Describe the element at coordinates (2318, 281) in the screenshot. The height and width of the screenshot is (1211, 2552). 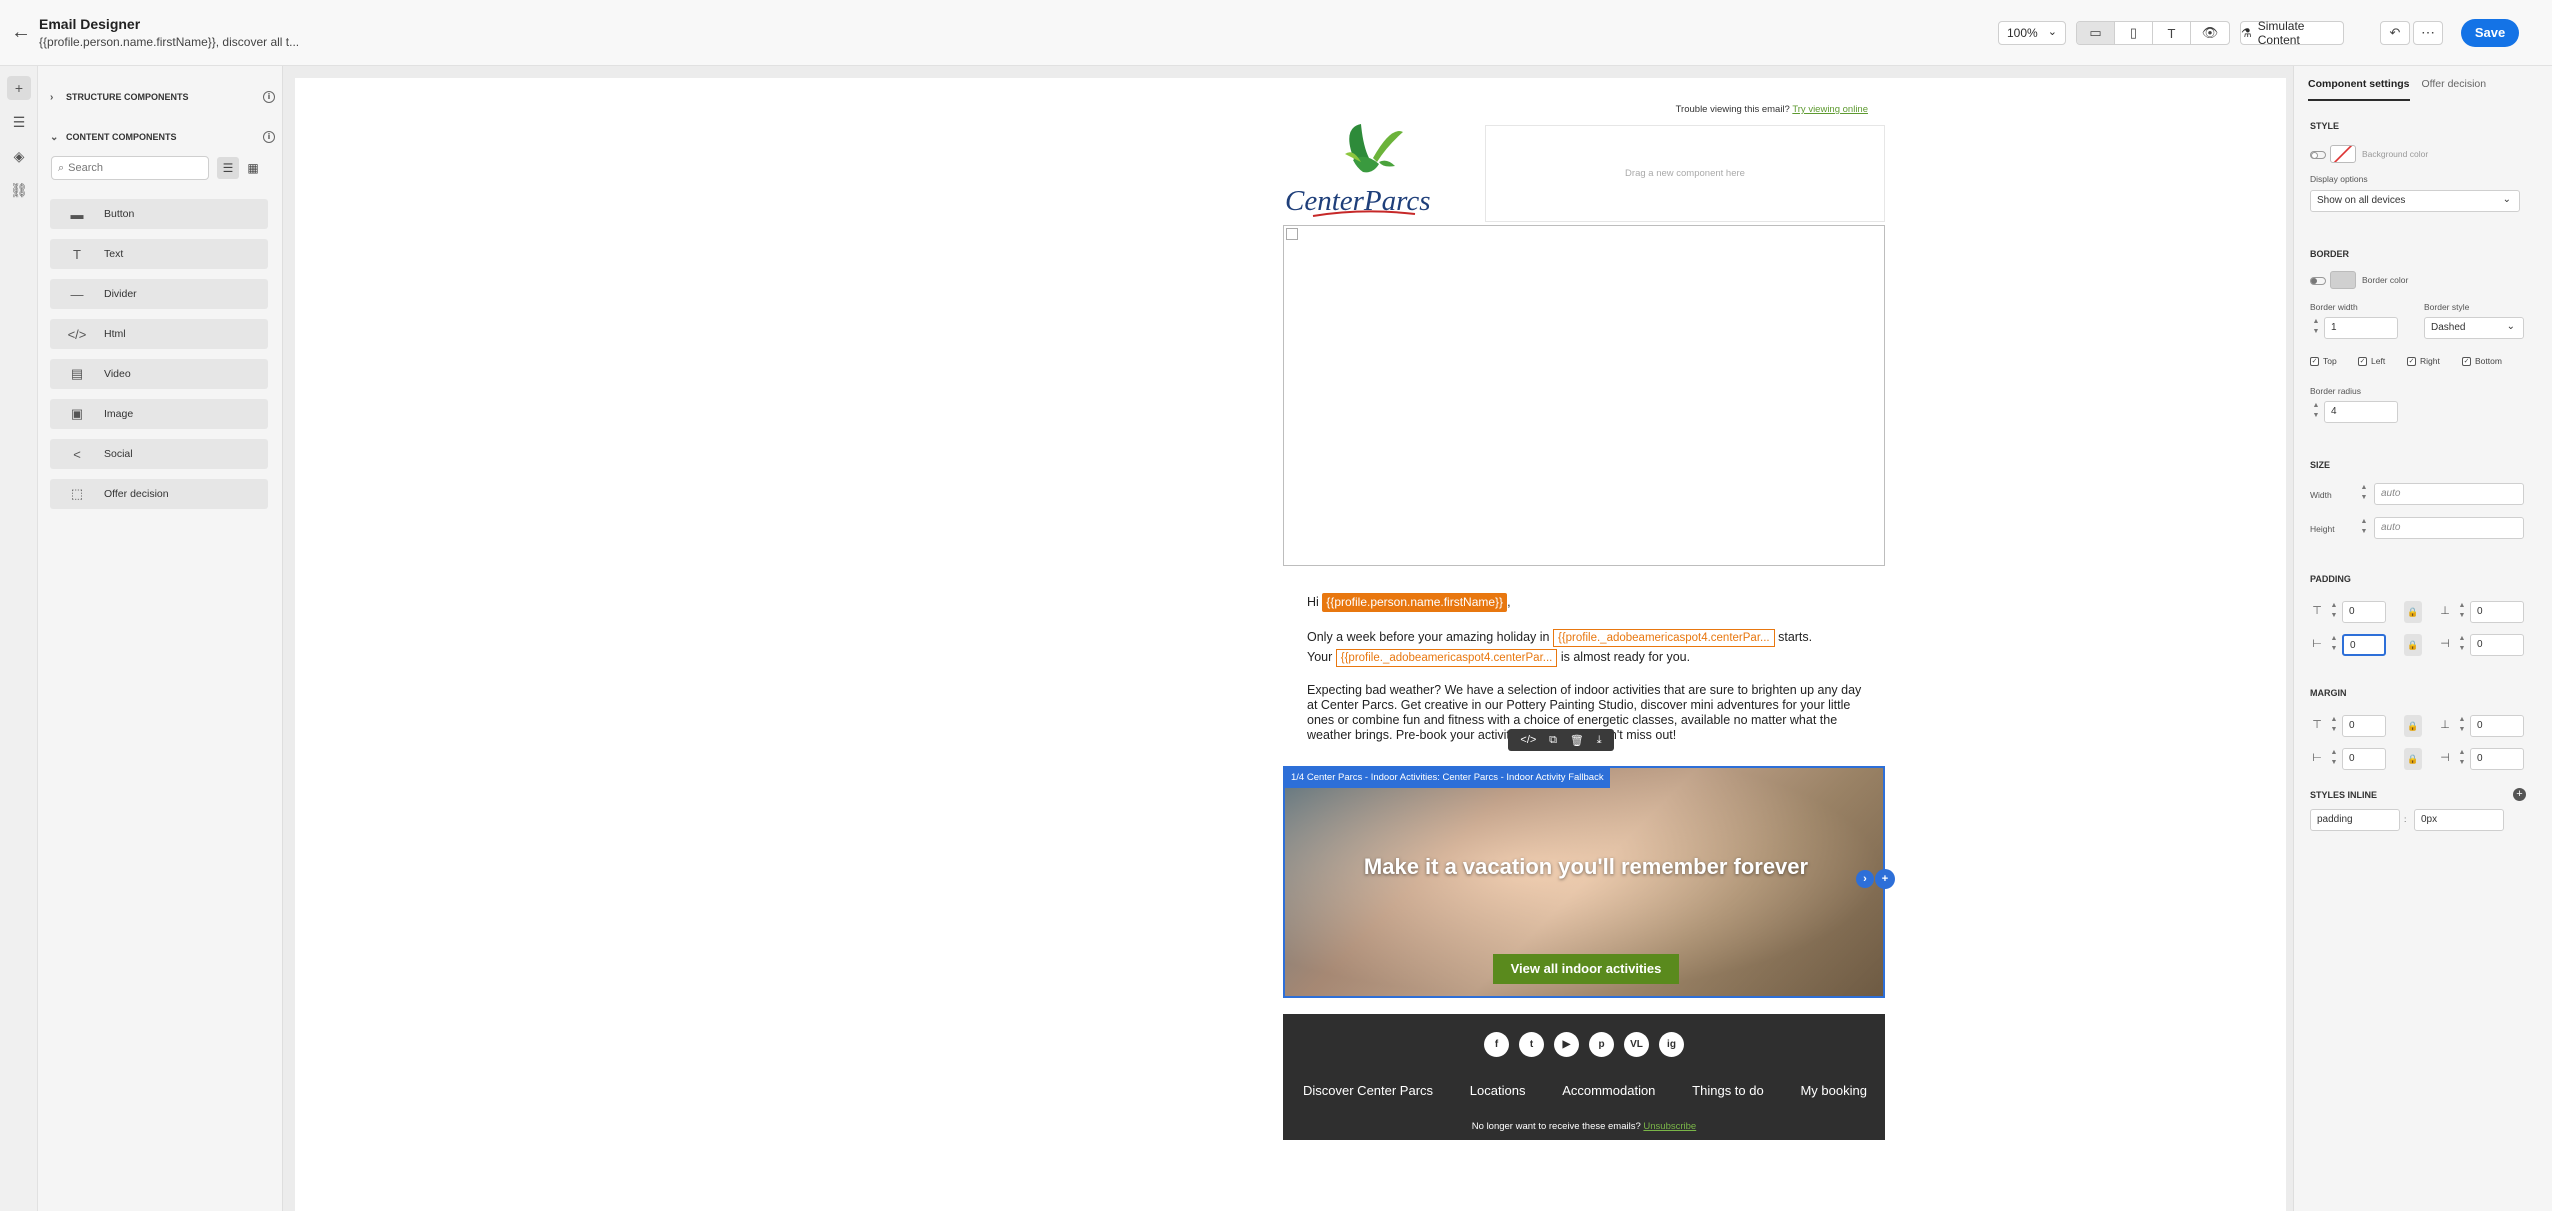
I see `border-color-toggle` at that location.